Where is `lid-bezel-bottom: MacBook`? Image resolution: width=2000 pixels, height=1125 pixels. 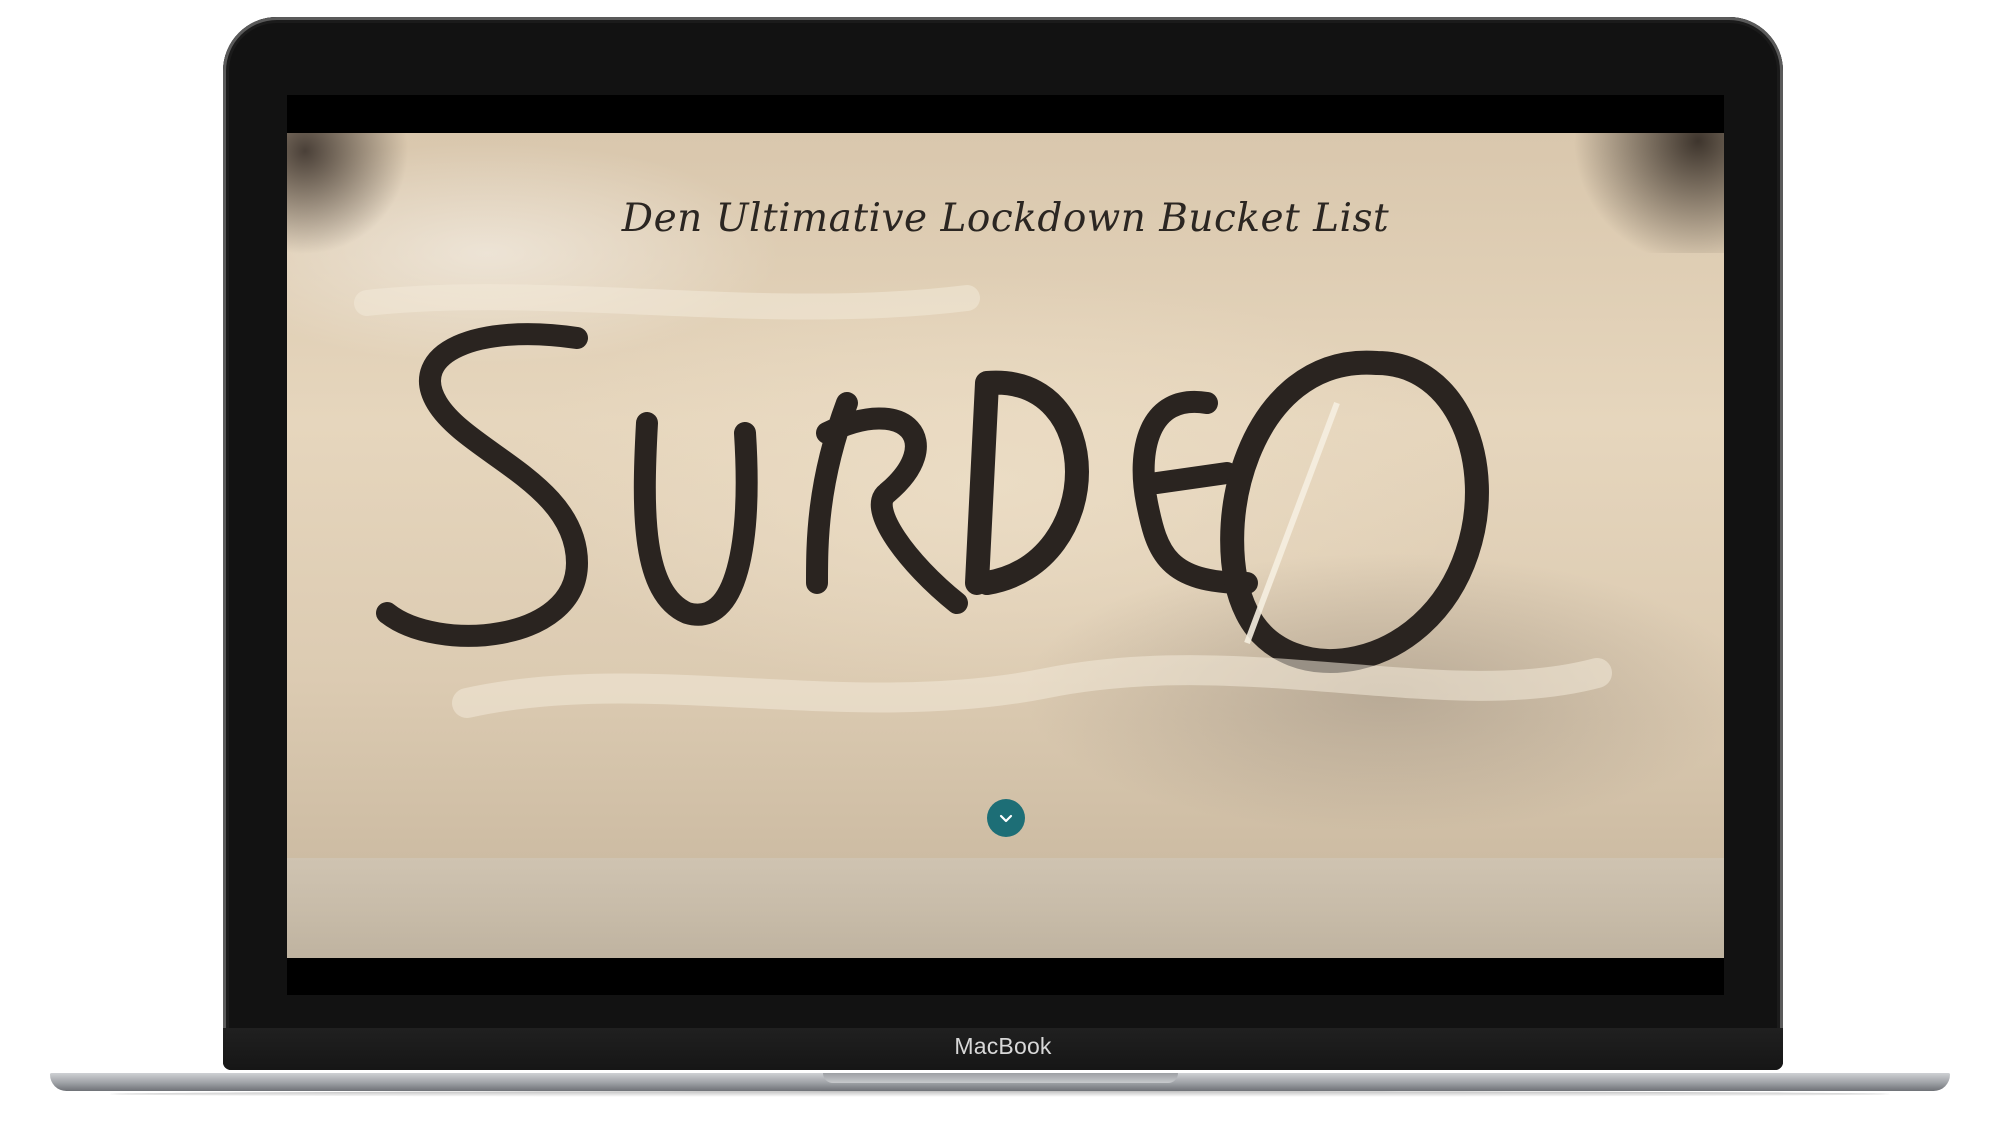
lid-bezel-bottom: MacBook is located at coordinates (1003, 1049).